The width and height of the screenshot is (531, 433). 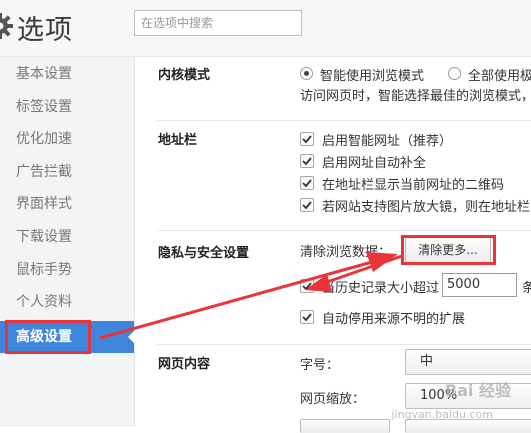 I want to click on autocomplete-checkbox, so click(x=307, y=161).